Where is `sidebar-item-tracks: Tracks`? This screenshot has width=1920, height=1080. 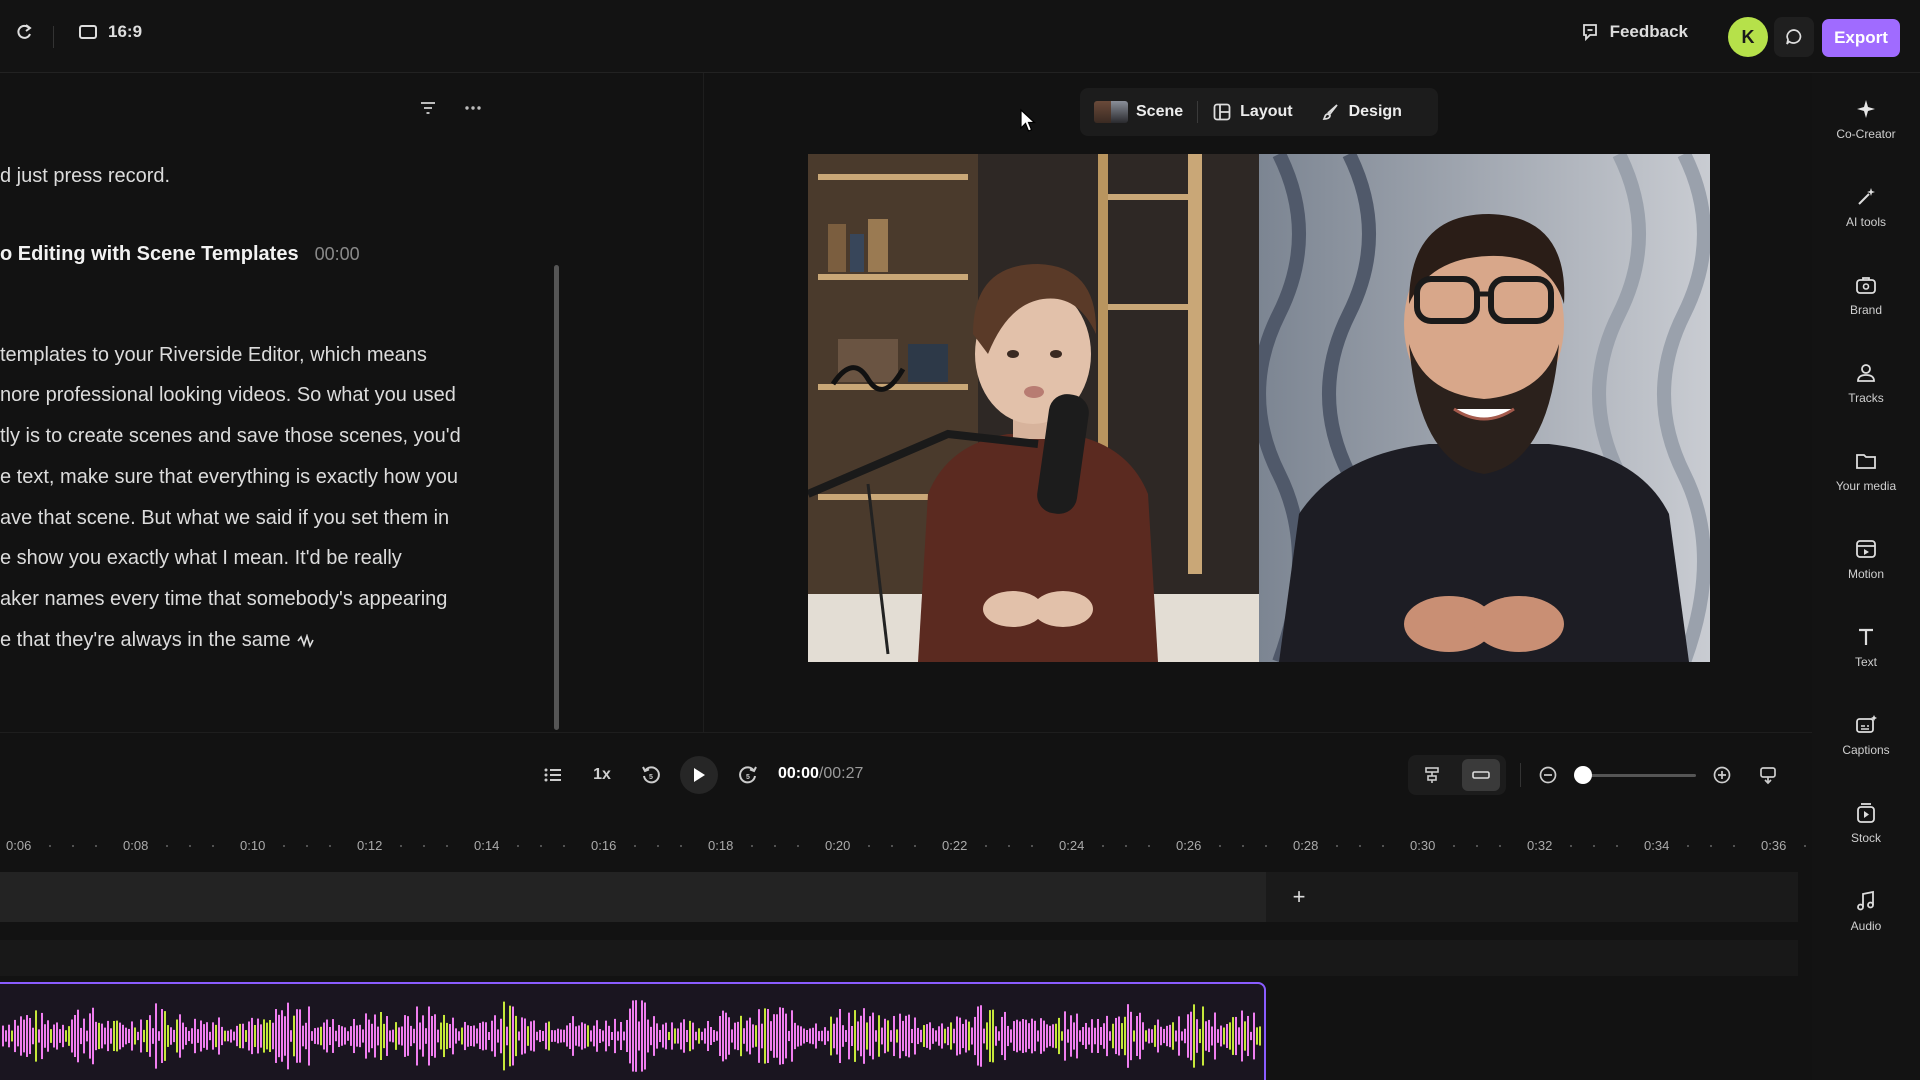 sidebar-item-tracks: Tracks is located at coordinates (1866, 383).